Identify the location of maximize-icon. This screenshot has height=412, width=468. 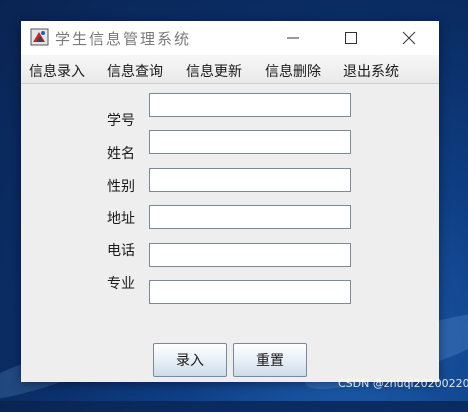
(351, 38).